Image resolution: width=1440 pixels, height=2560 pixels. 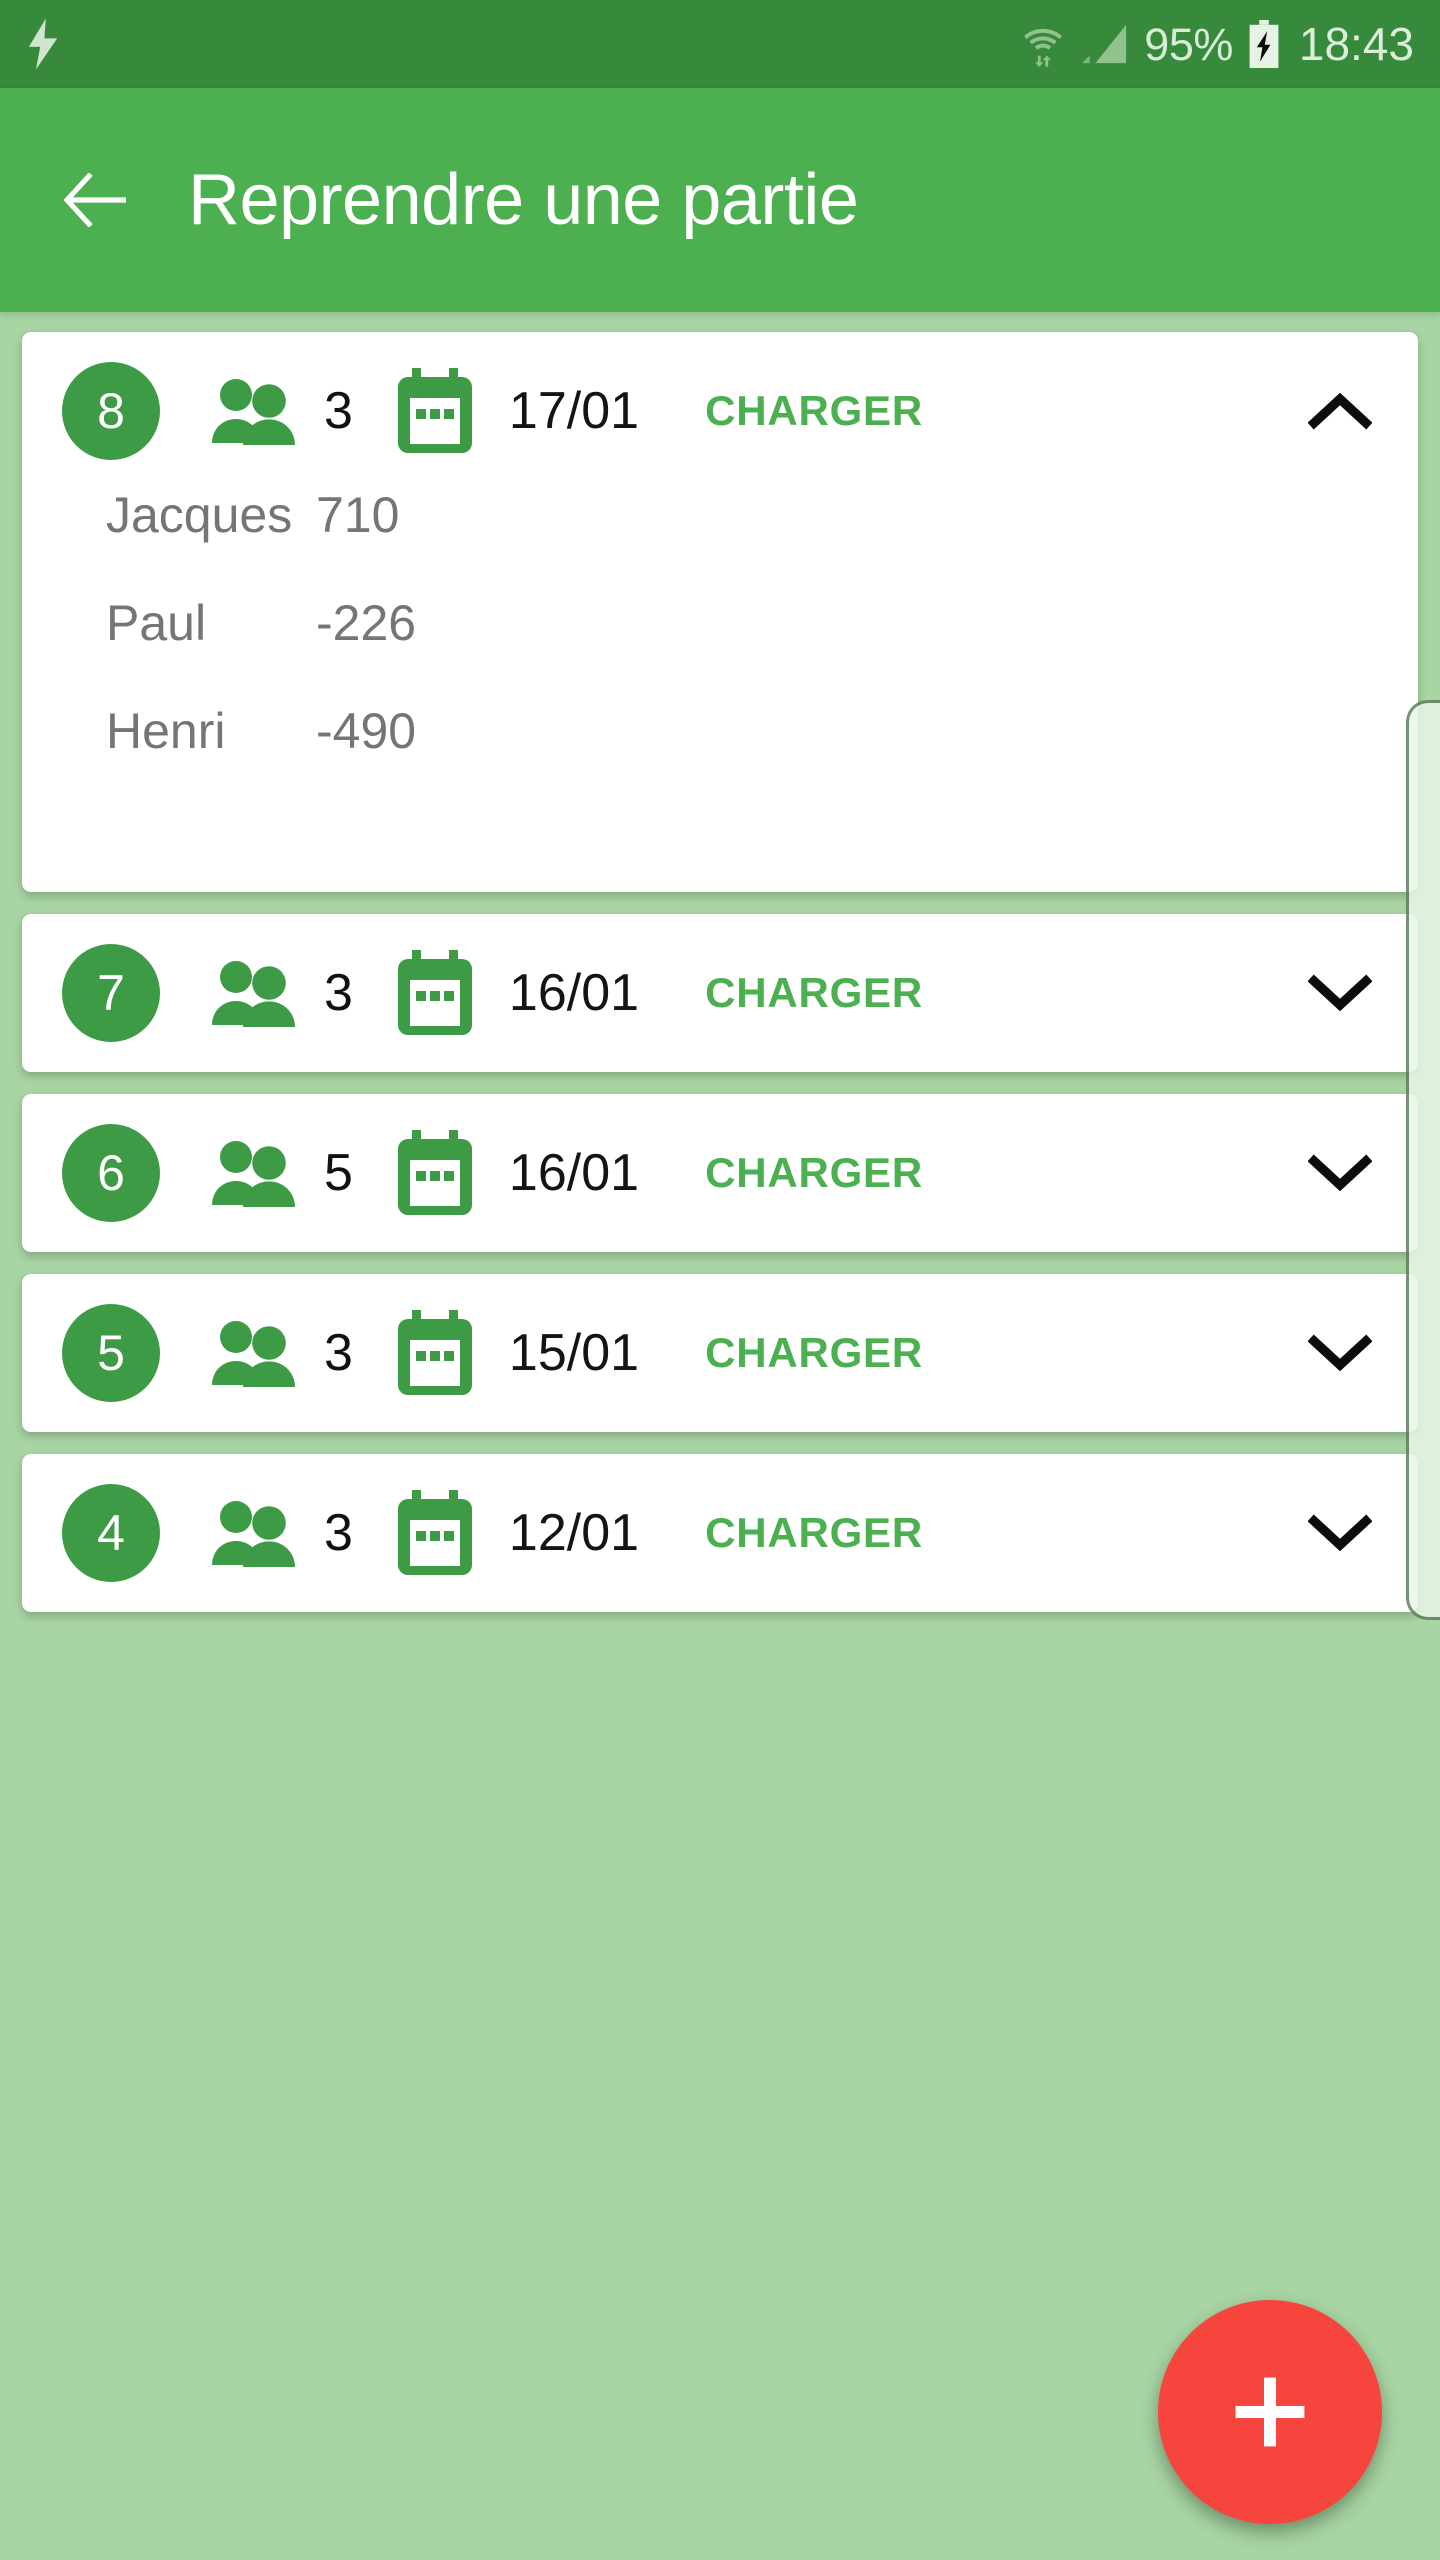 I want to click on game-card: 5 3 15/01 CHARGER, so click(x=720, y=1353).